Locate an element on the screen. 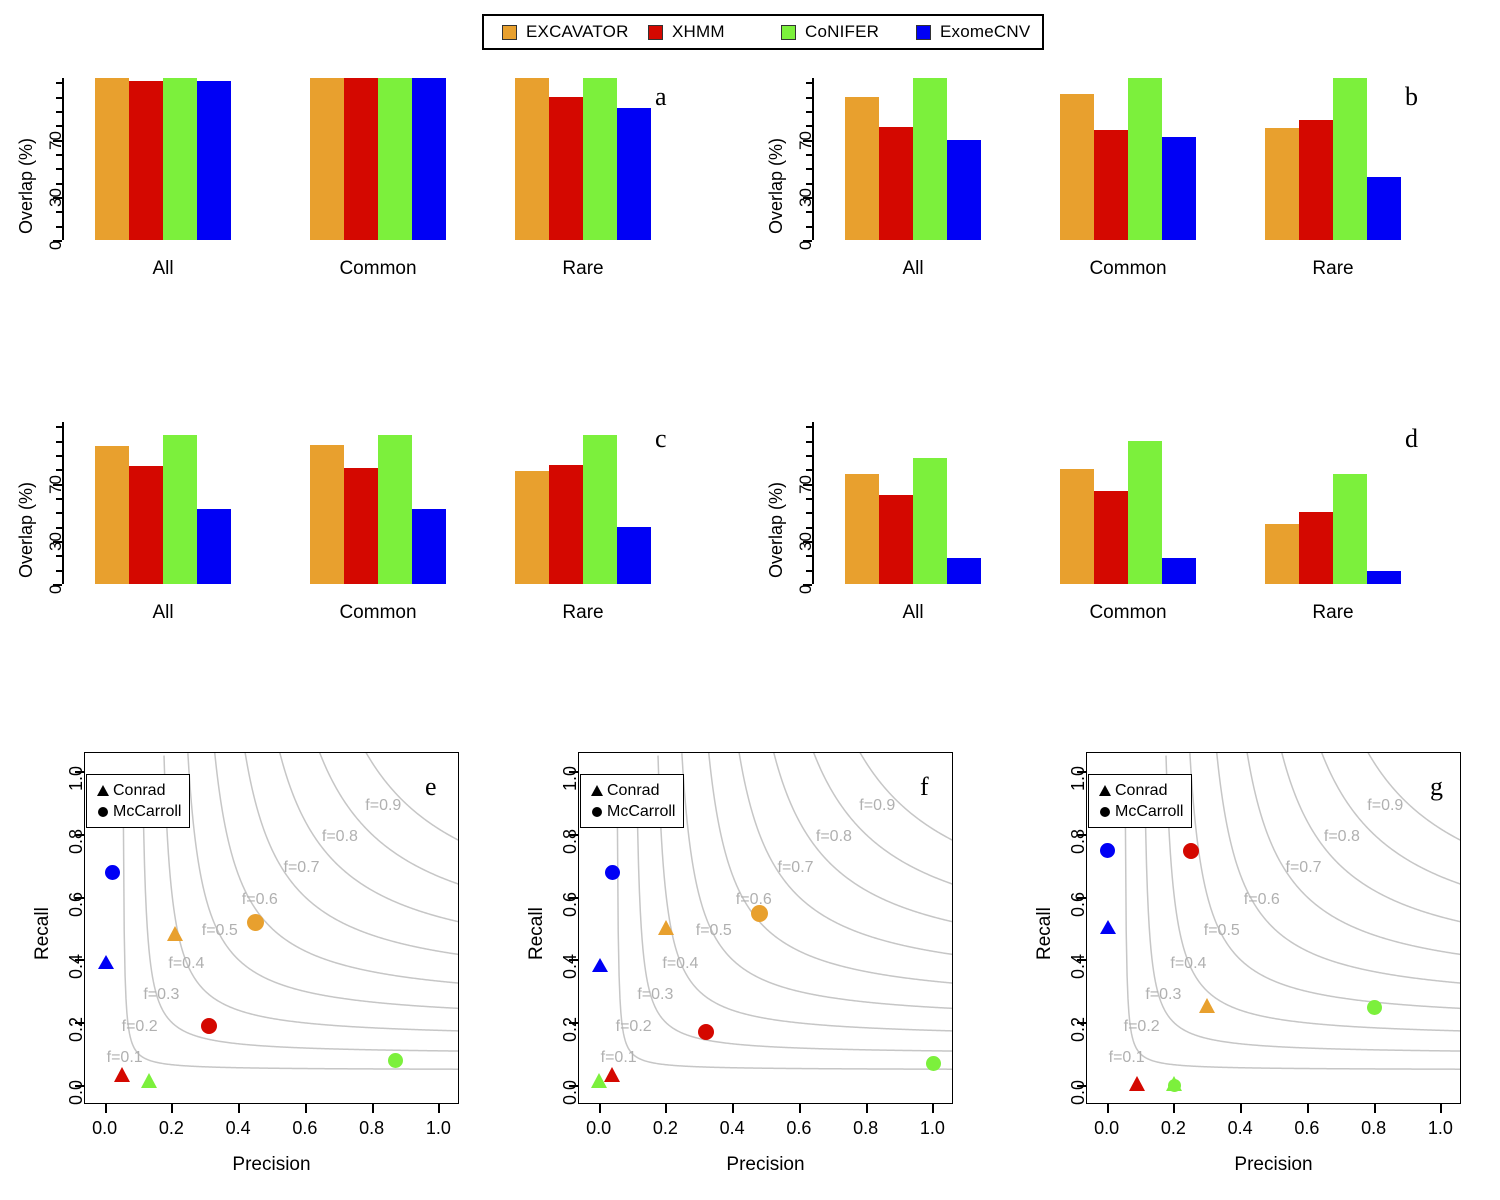 Image resolution: width=1500 pixels, height=1200 pixels. scatter-legend: Conrad McCarroll is located at coordinates (632, 801).